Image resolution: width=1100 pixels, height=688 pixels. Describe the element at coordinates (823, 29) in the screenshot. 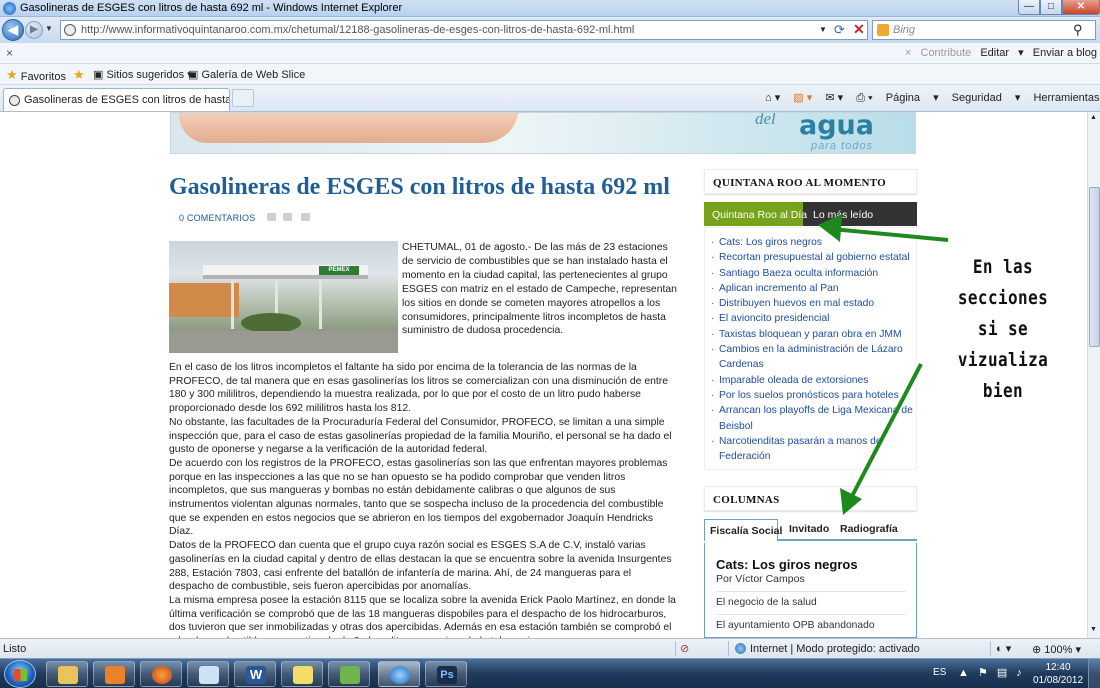

I see `address-dropdown-icon: ▼` at that location.